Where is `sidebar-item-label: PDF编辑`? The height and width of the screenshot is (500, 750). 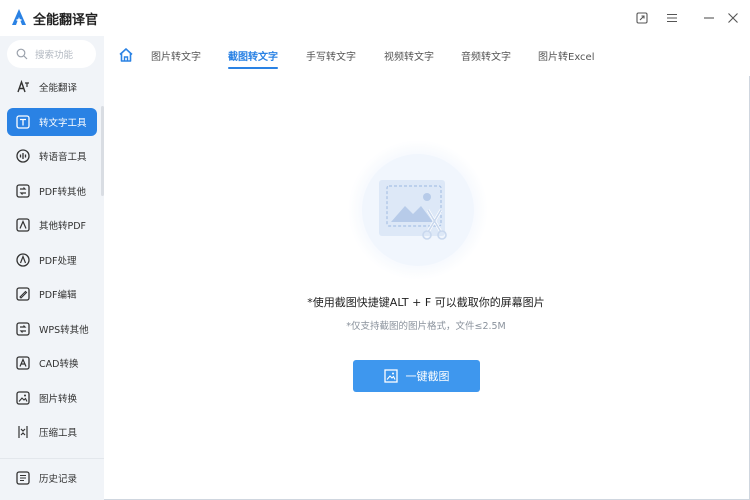
sidebar-item-label: PDF编辑 is located at coordinates (58, 295).